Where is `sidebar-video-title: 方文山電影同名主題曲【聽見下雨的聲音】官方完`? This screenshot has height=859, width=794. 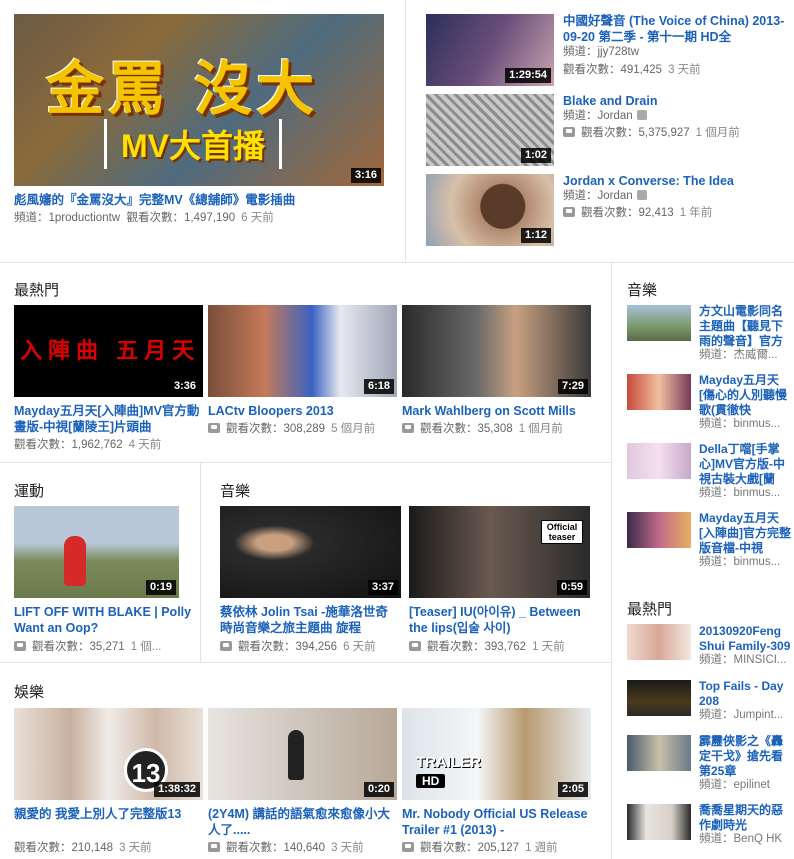
sidebar-video-title: 方文山電影同名主題曲【聽見下雨的聲音】官方完 is located at coordinates (745, 326).